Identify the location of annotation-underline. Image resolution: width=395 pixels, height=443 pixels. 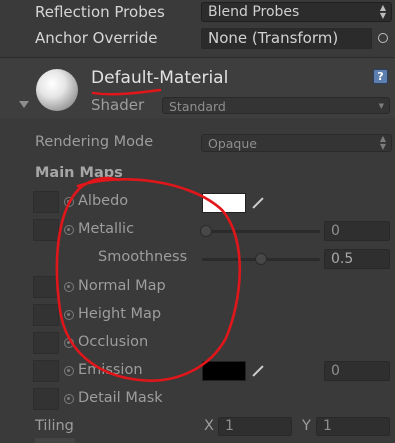
(126, 92).